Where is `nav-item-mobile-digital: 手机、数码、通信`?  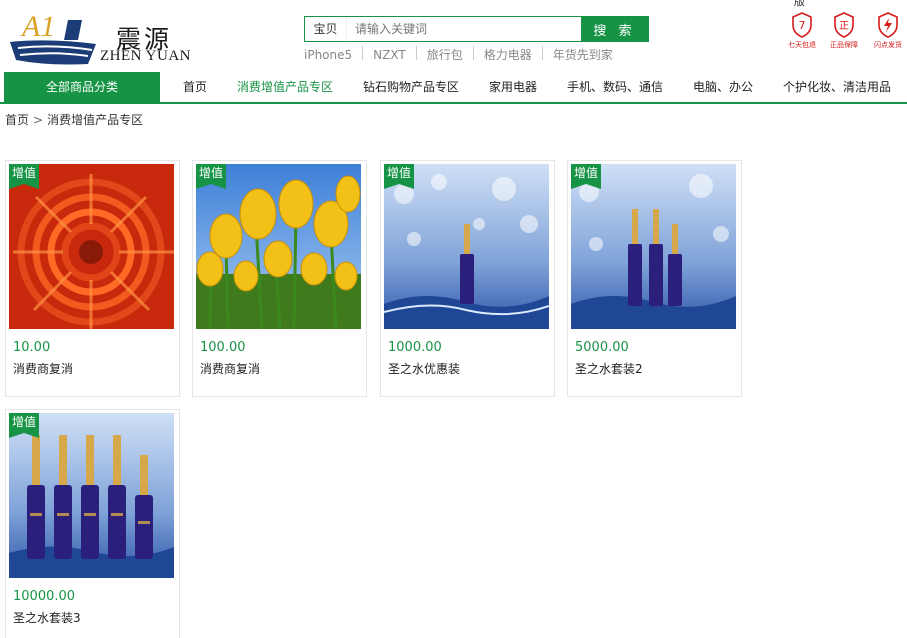
nav-item-mobile-digital: 手机、数码、通信 is located at coordinates (615, 87).